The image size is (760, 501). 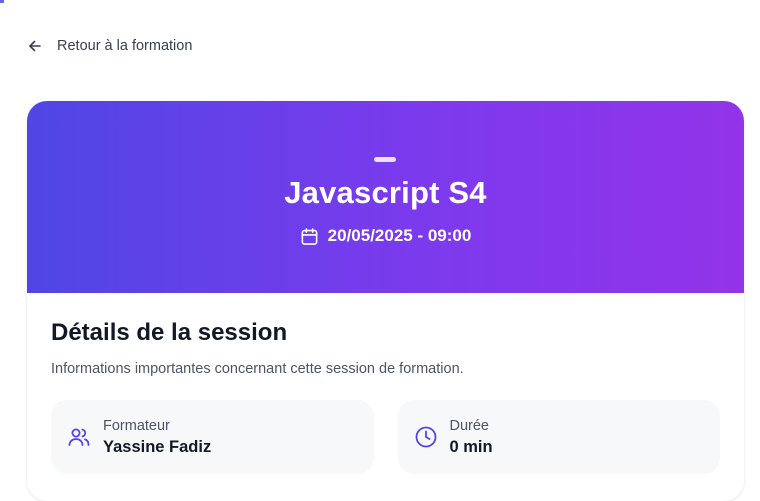 What do you see at coordinates (426, 437) in the screenshot?
I see `clock-icon` at bounding box center [426, 437].